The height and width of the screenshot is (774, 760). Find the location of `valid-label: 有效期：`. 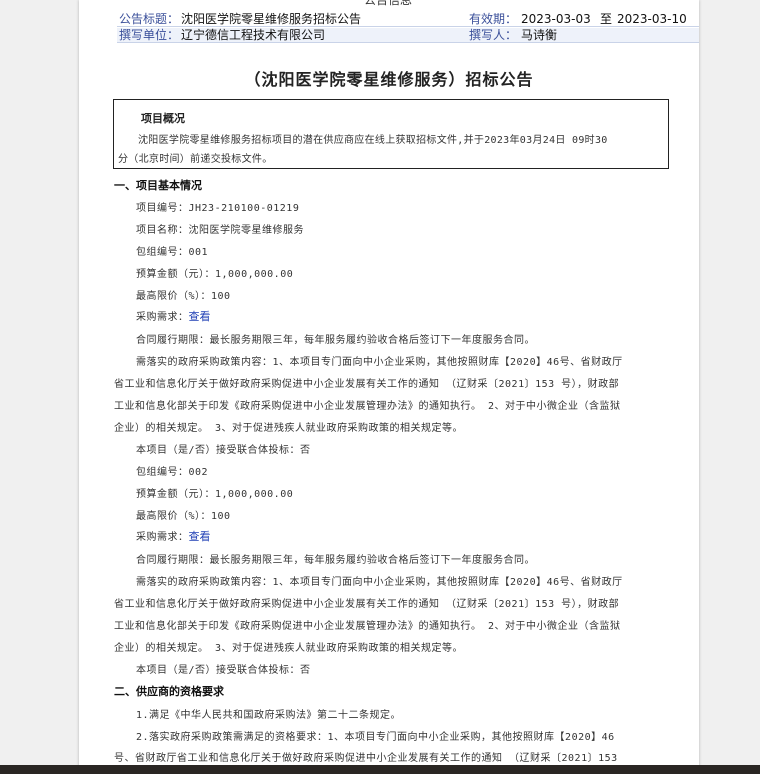

valid-label: 有效期： is located at coordinates (493, 19).